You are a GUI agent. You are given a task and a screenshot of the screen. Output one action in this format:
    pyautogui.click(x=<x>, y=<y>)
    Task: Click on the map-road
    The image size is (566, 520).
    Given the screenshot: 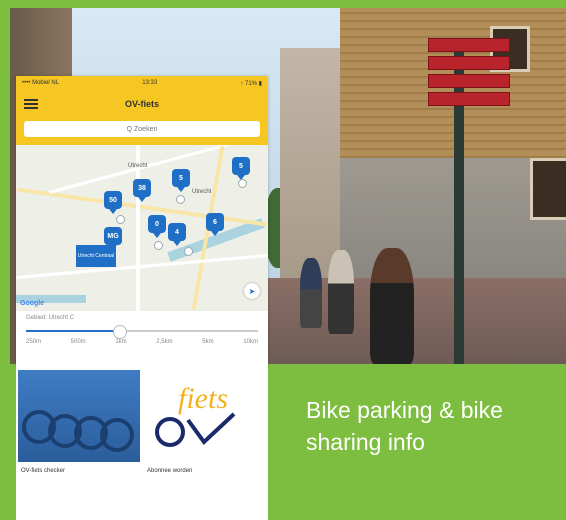 What is the action you would take?
    pyautogui.click(x=142, y=266)
    